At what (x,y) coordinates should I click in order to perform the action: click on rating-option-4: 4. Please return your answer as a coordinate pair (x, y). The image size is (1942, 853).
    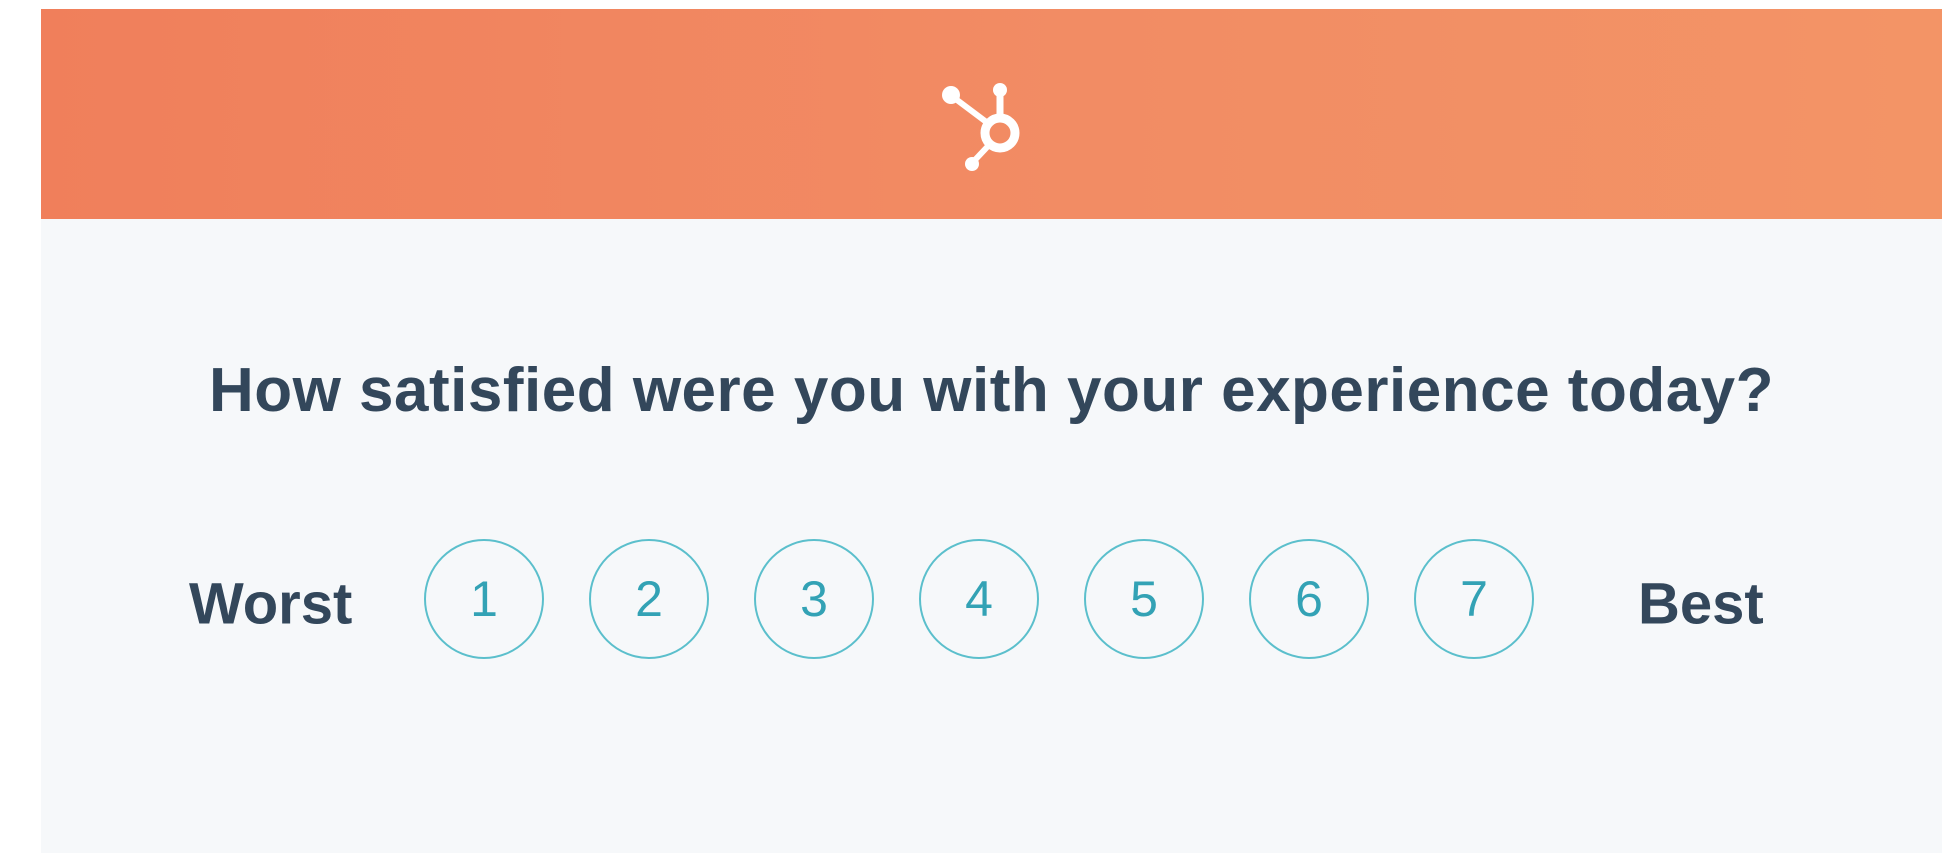
    Looking at the image, I should click on (979, 599).